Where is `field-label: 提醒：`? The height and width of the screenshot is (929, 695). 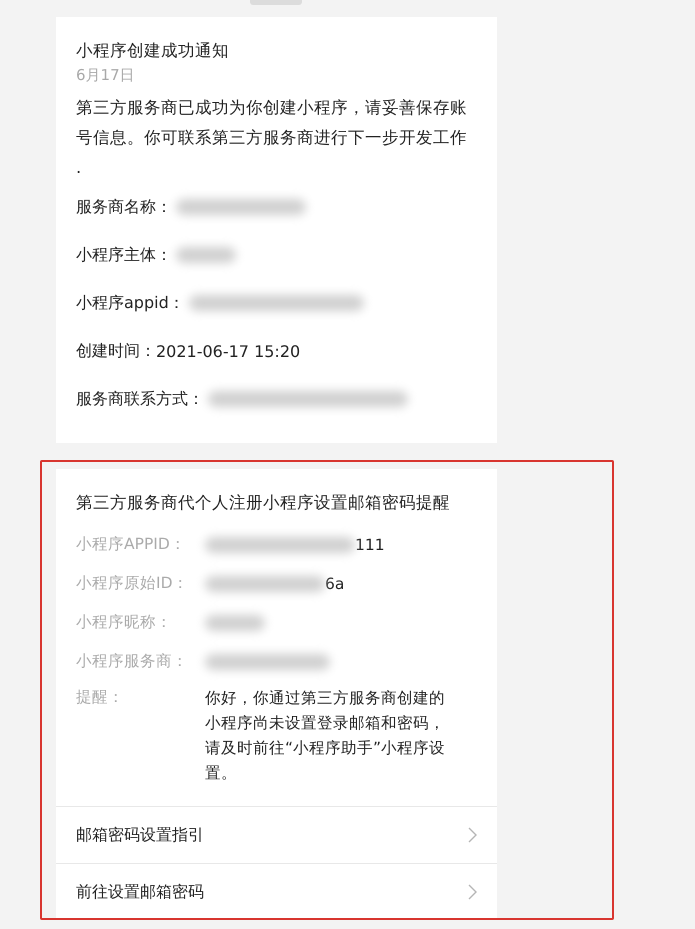
field-label: 提醒： is located at coordinates (100, 697).